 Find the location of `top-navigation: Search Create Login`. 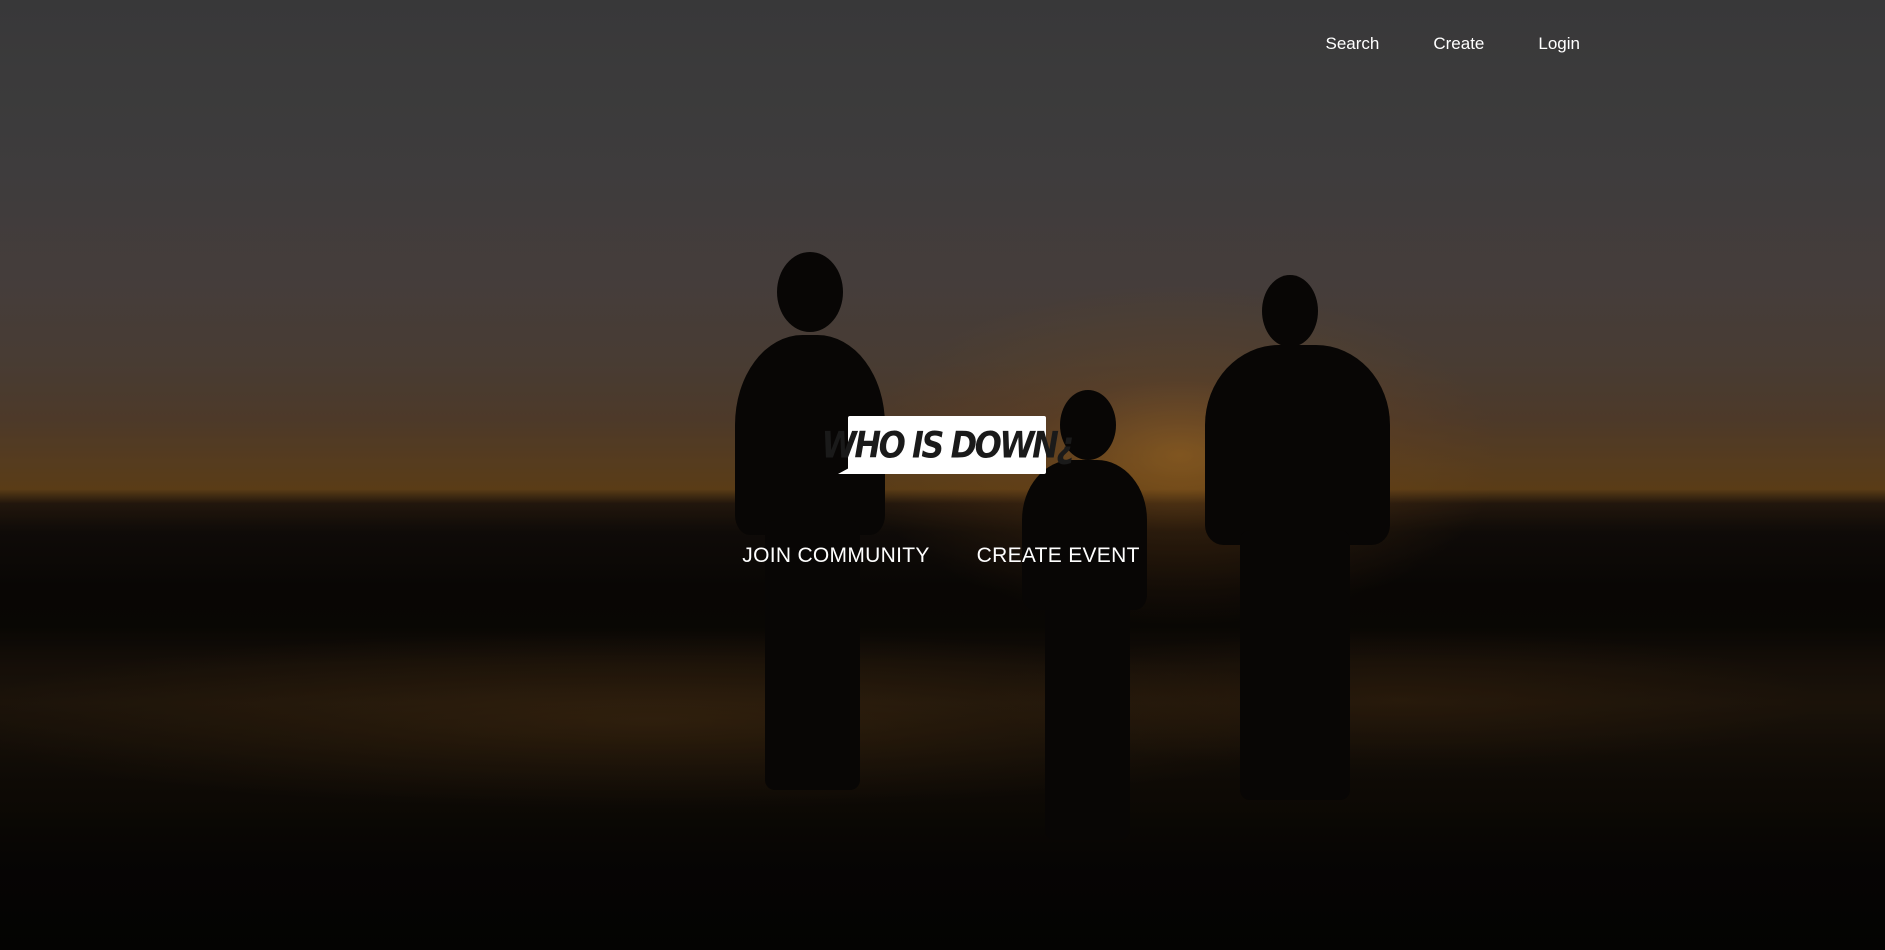

top-navigation: Search Create Login is located at coordinates (1452, 44).